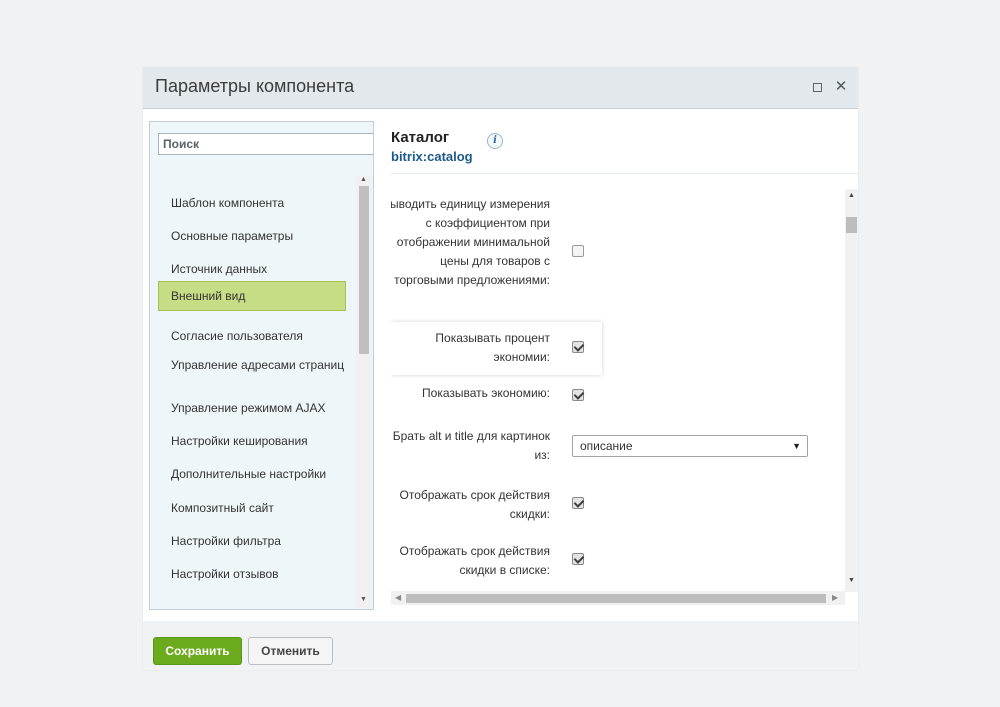  I want to click on sidebar-item-main: Основные параметры, so click(252, 236).